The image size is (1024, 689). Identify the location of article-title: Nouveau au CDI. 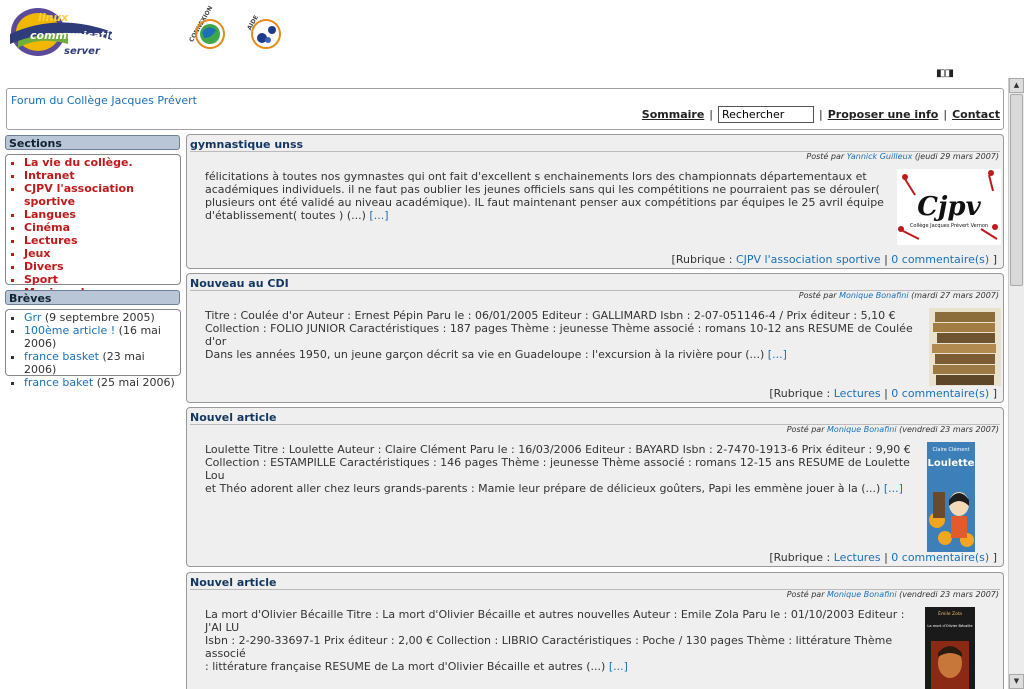
(239, 283).